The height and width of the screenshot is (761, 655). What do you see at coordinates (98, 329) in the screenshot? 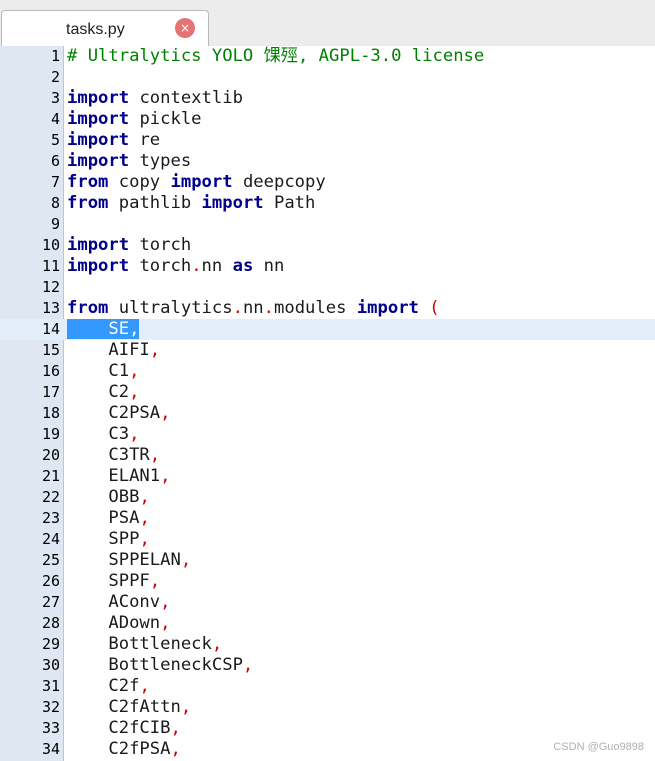
I see `selected-text: SE` at bounding box center [98, 329].